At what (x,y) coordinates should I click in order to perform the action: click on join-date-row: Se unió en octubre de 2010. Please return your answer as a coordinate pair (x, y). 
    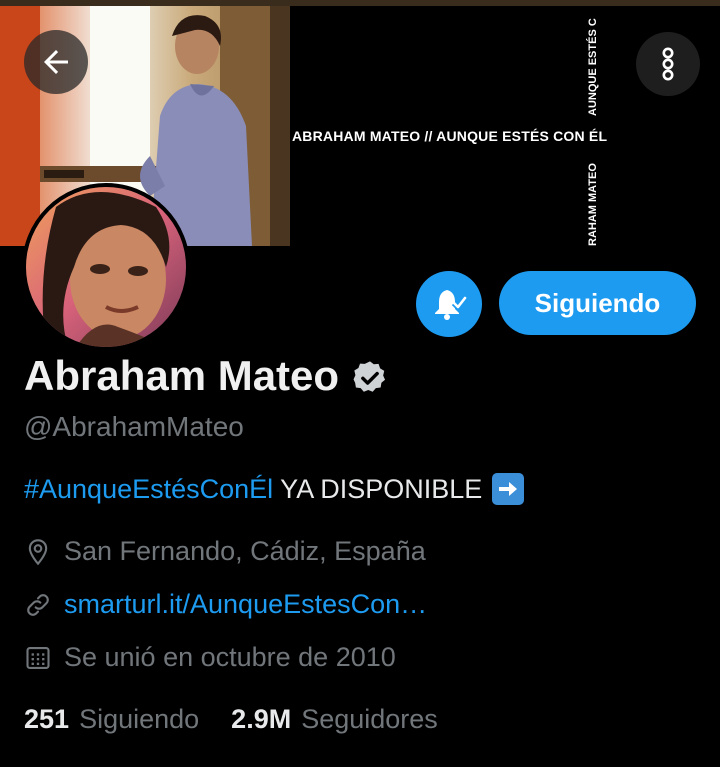
    Looking at the image, I should click on (210, 657).